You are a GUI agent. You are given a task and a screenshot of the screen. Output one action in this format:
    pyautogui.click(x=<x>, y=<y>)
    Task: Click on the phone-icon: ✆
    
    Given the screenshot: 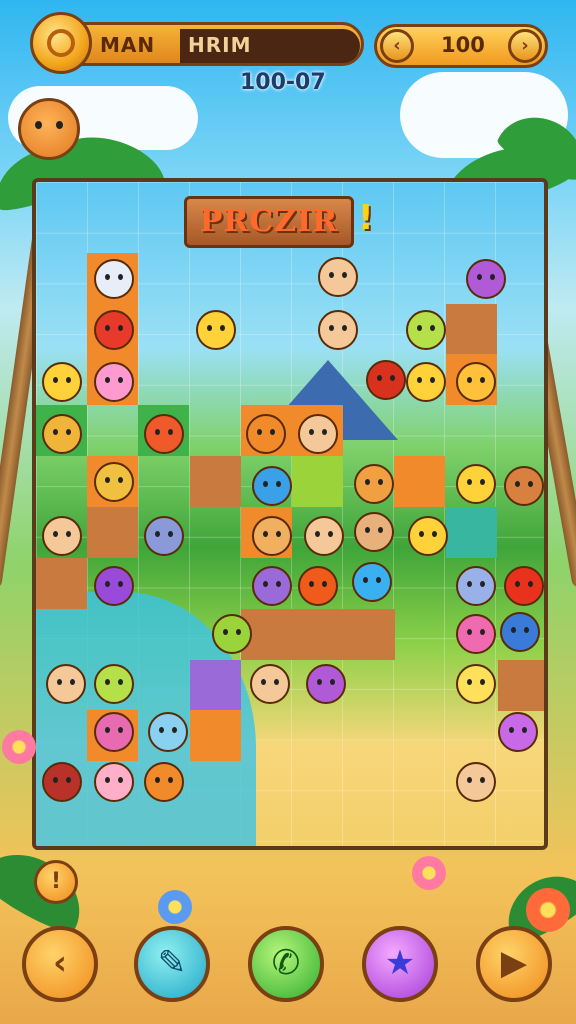 What is the action you would take?
    pyautogui.click(x=286, y=963)
    